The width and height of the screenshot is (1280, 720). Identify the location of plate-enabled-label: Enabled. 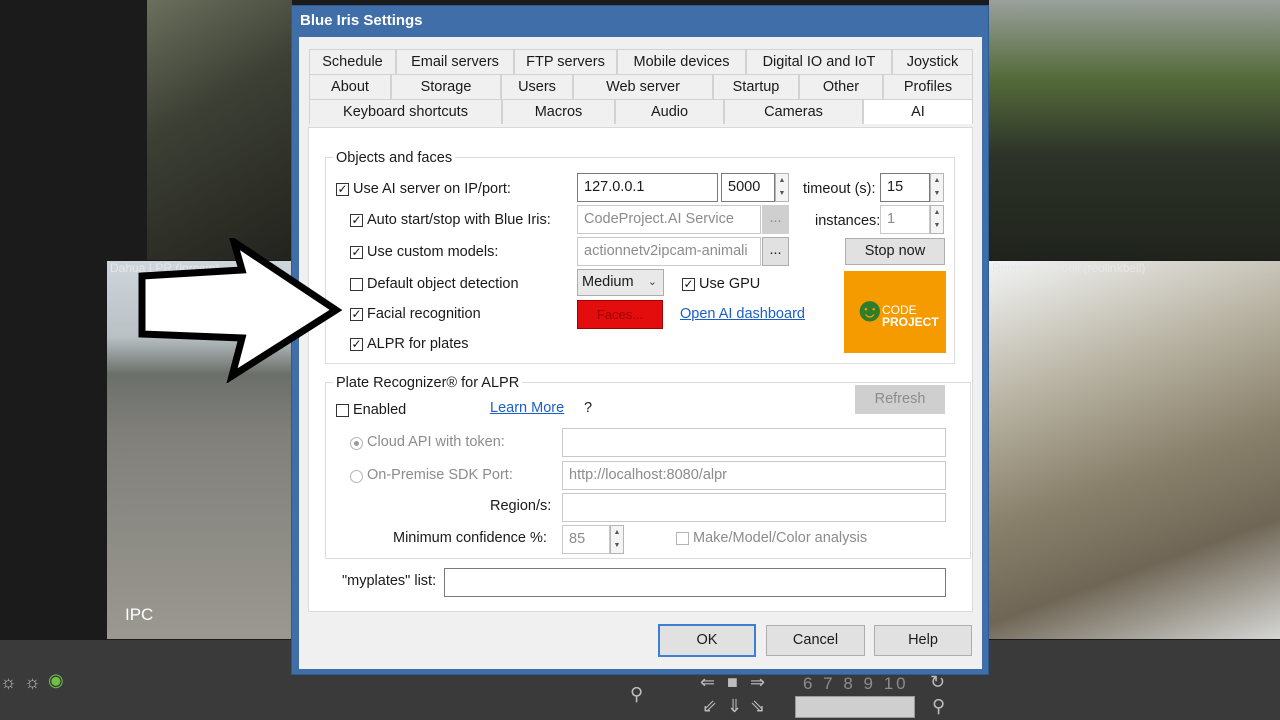
(380, 410).